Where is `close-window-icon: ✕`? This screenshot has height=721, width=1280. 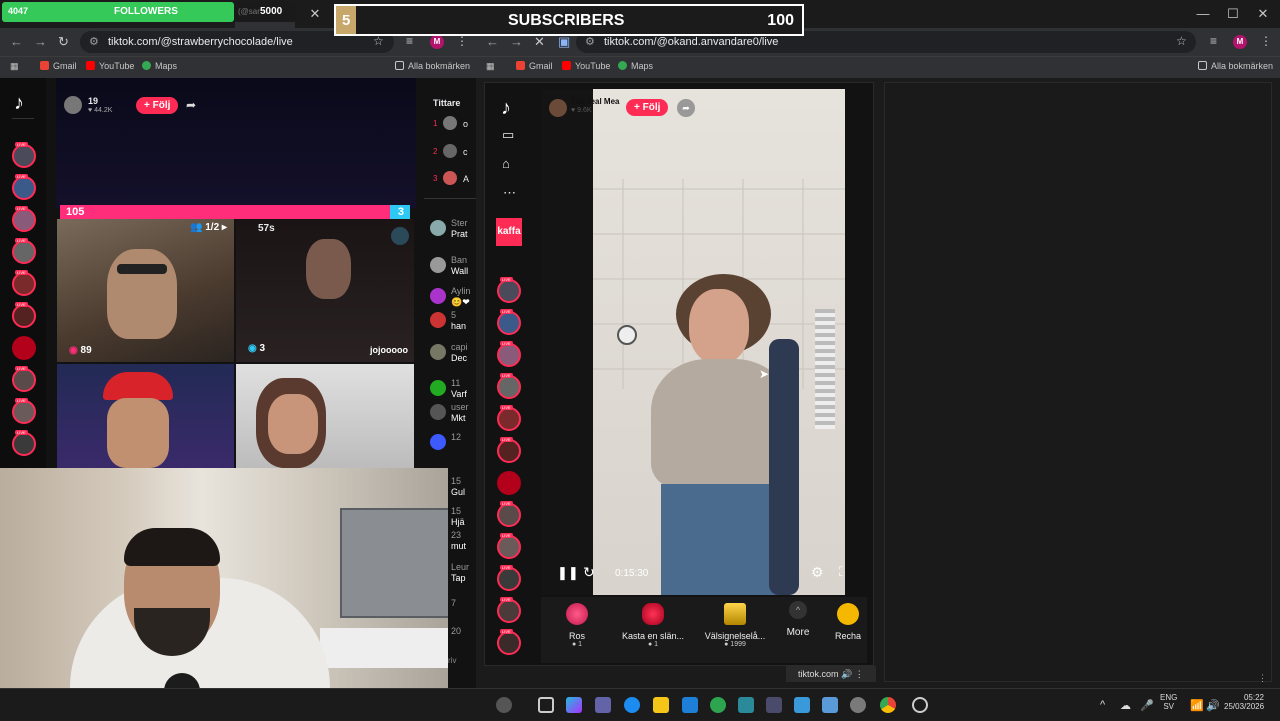
close-window-icon: ✕ is located at coordinates (1263, 14).